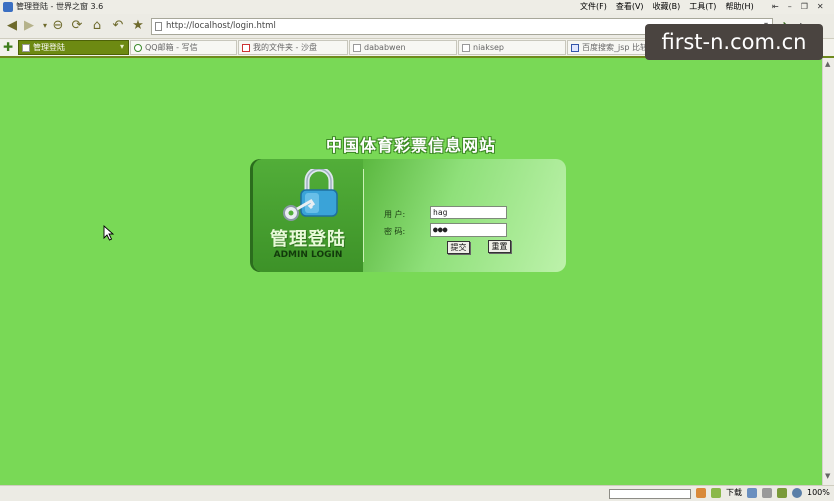 The image size is (834, 501). I want to click on tab-label: niaksep, so click(488, 47).